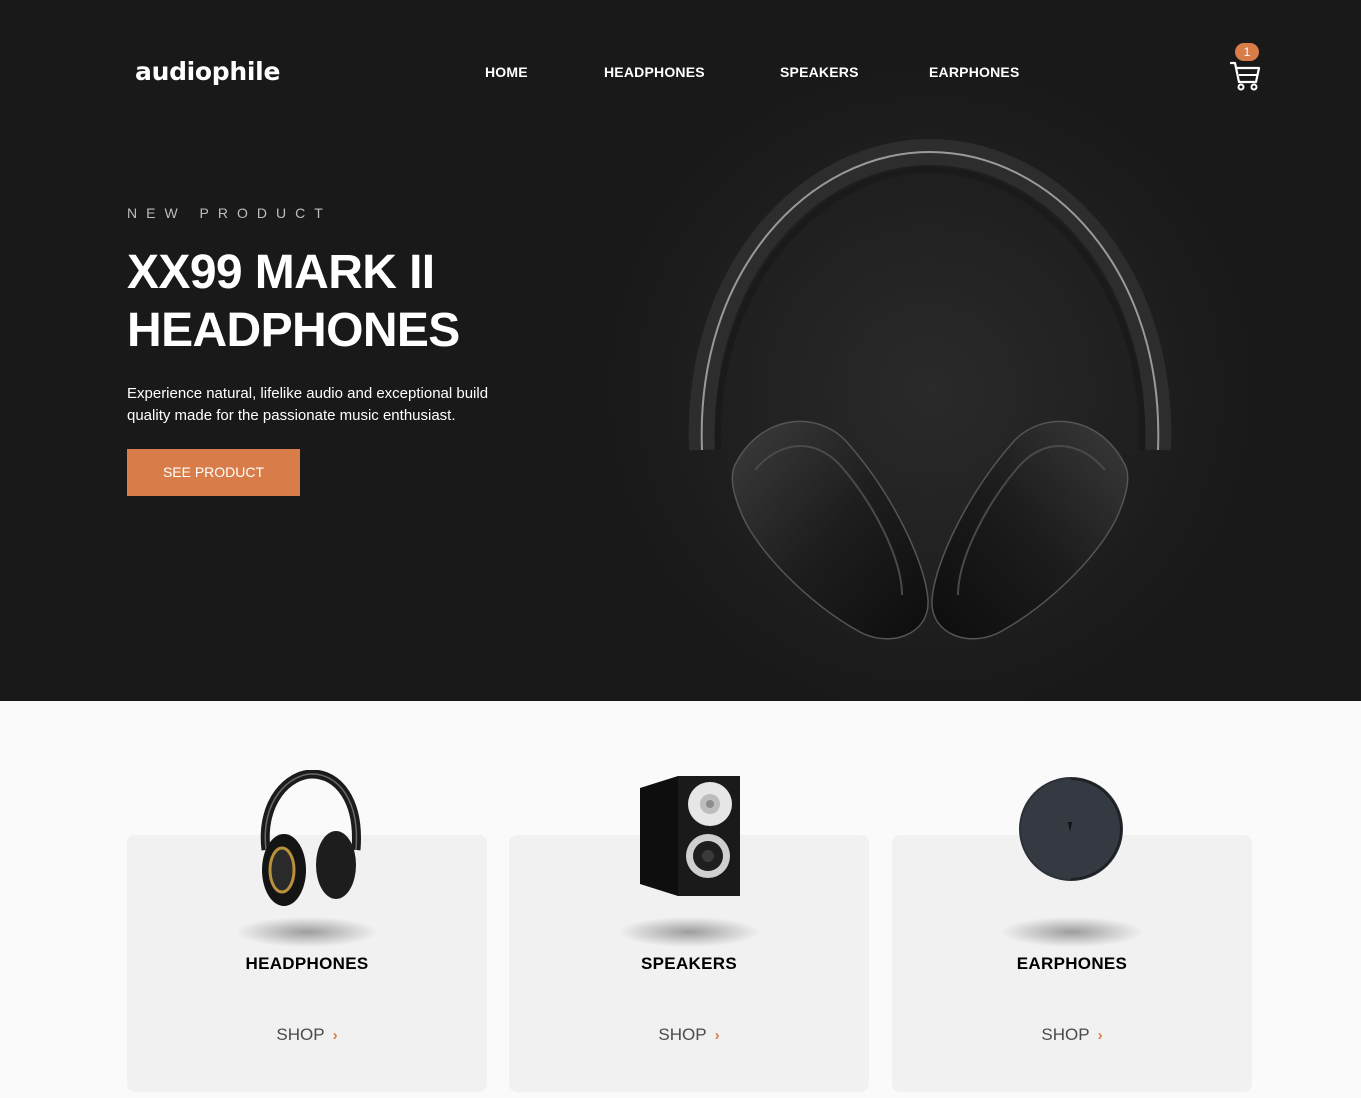 This screenshot has width=1361, height=1098. What do you see at coordinates (819, 72) in the screenshot?
I see `nav-link-speakers: SPEAKERS` at bounding box center [819, 72].